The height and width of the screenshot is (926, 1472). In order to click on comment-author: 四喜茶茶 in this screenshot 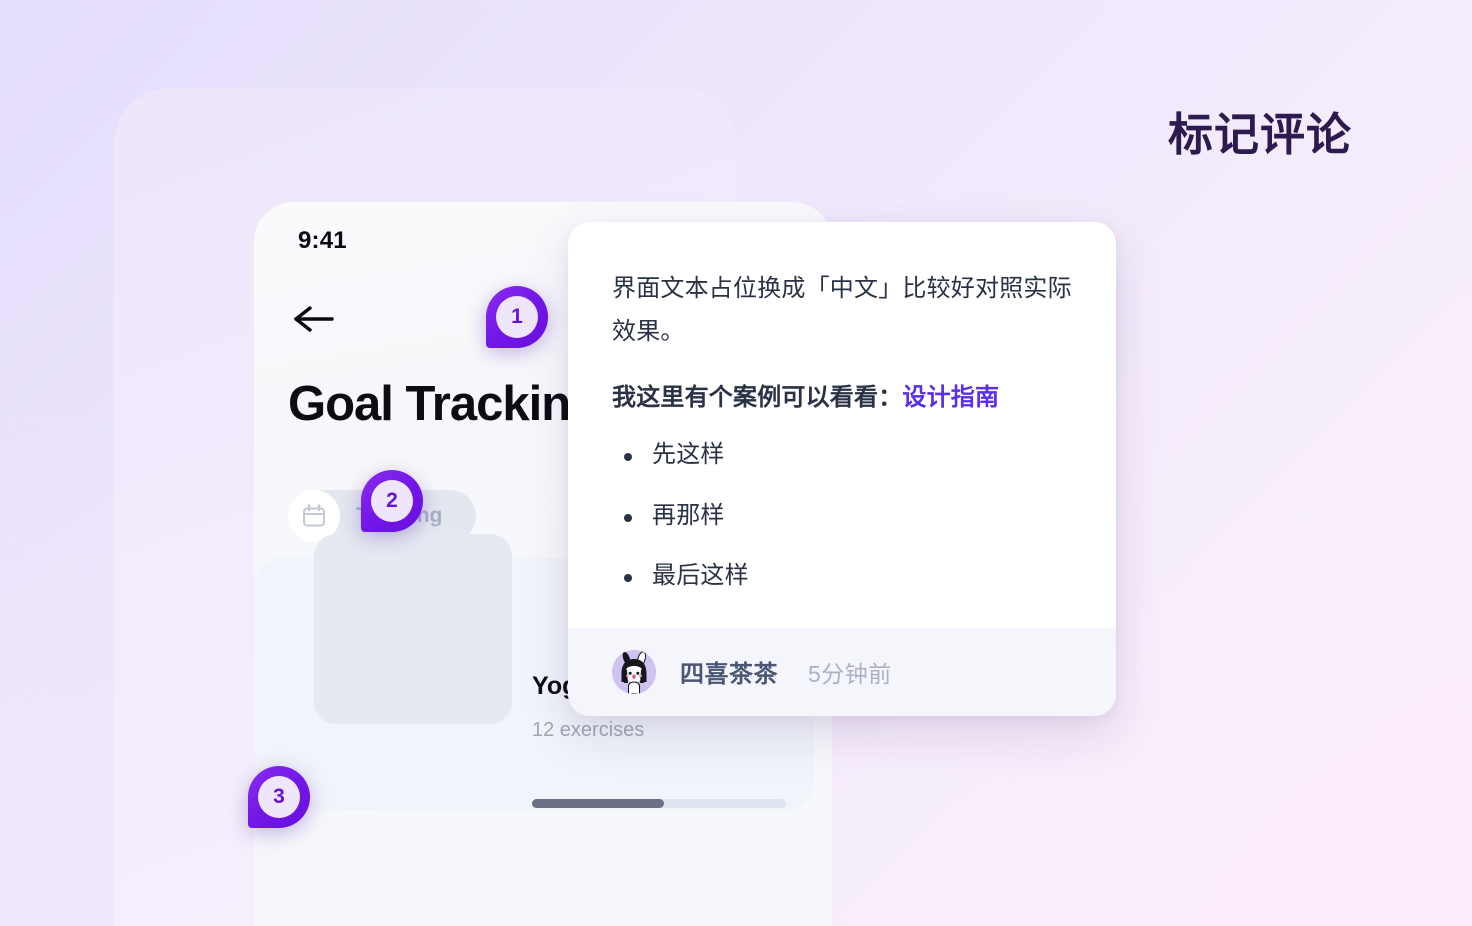, I will do `click(729, 671)`.